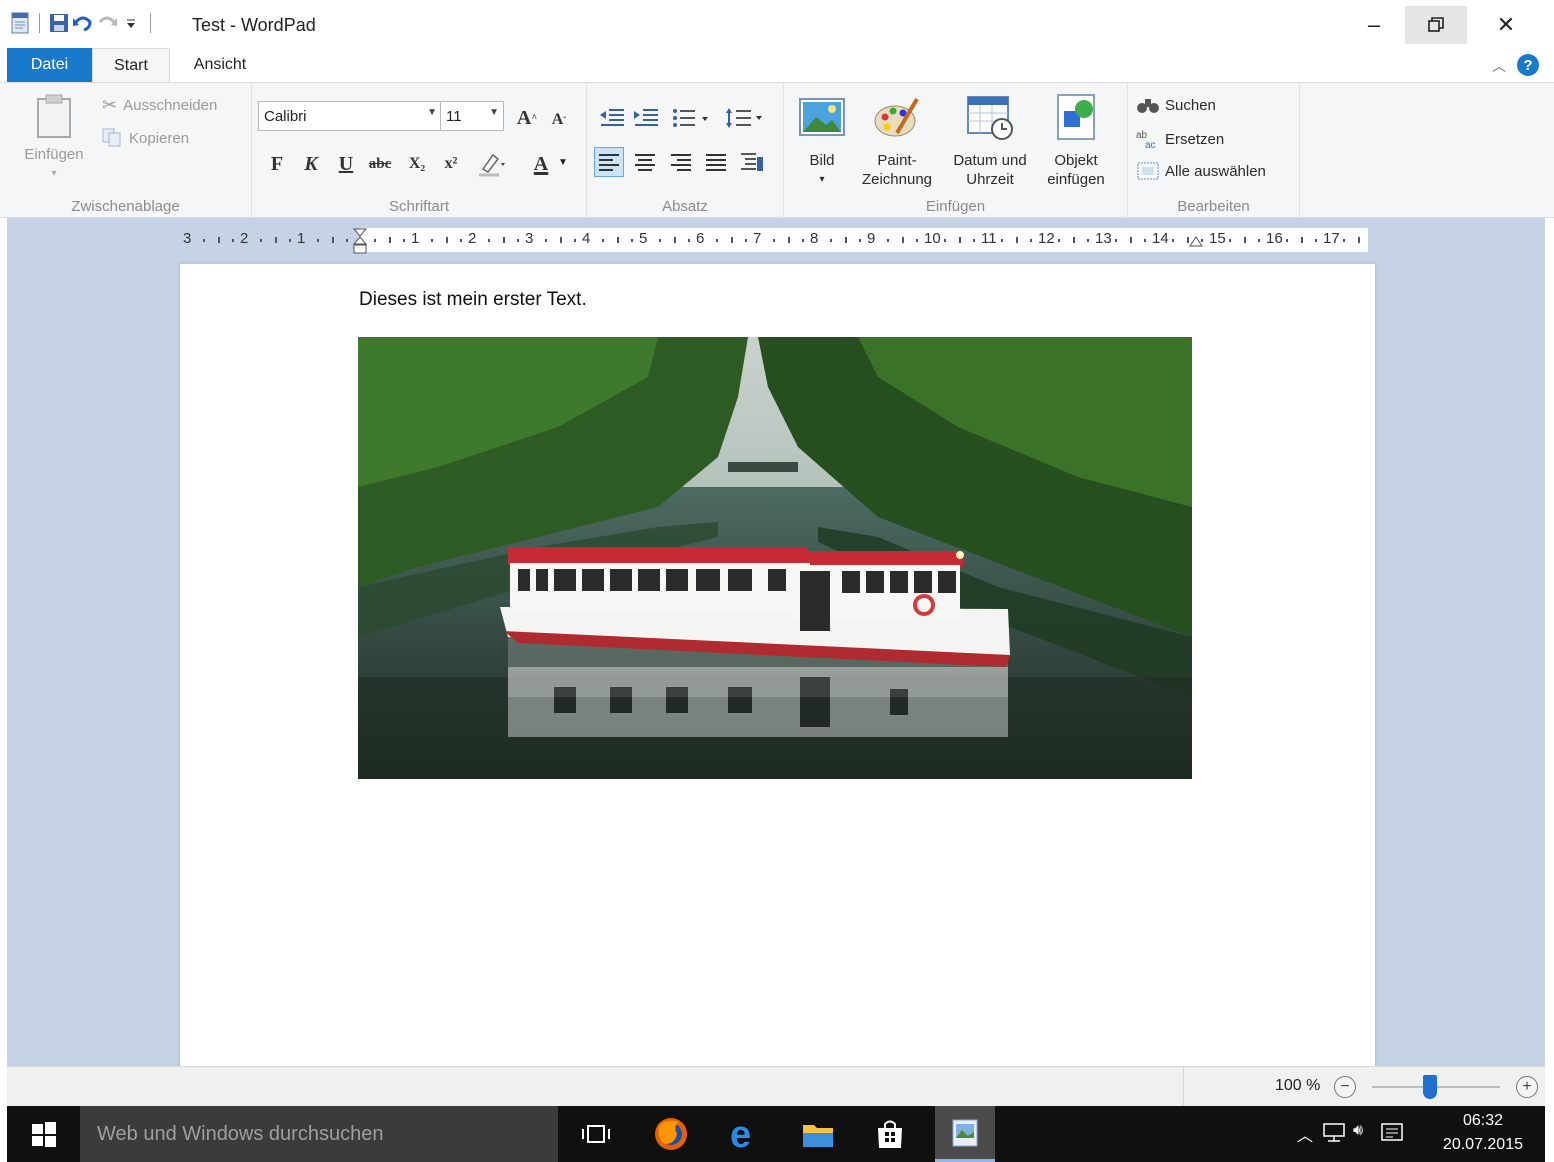 The height and width of the screenshot is (1162, 1554). What do you see at coordinates (53, 173) in the screenshot?
I see `paste-dropdown-icon: ▾` at bounding box center [53, 173].